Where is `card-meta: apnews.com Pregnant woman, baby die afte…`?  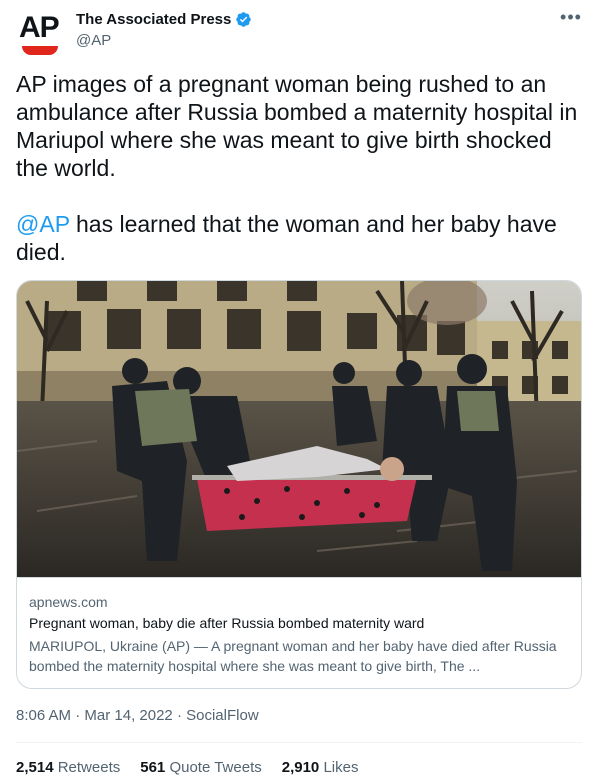
card-meta: apnews.com Pregnant woman, baby die afte… is located at coordinates (299, 632).